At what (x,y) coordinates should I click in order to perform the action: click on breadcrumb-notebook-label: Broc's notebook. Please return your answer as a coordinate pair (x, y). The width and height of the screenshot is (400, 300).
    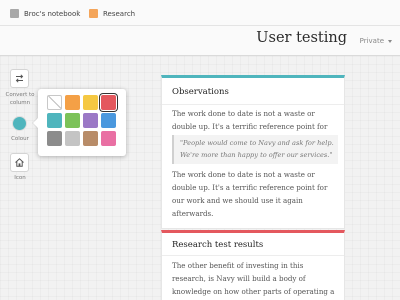
    Looking at the image, I should click on (52, 13).